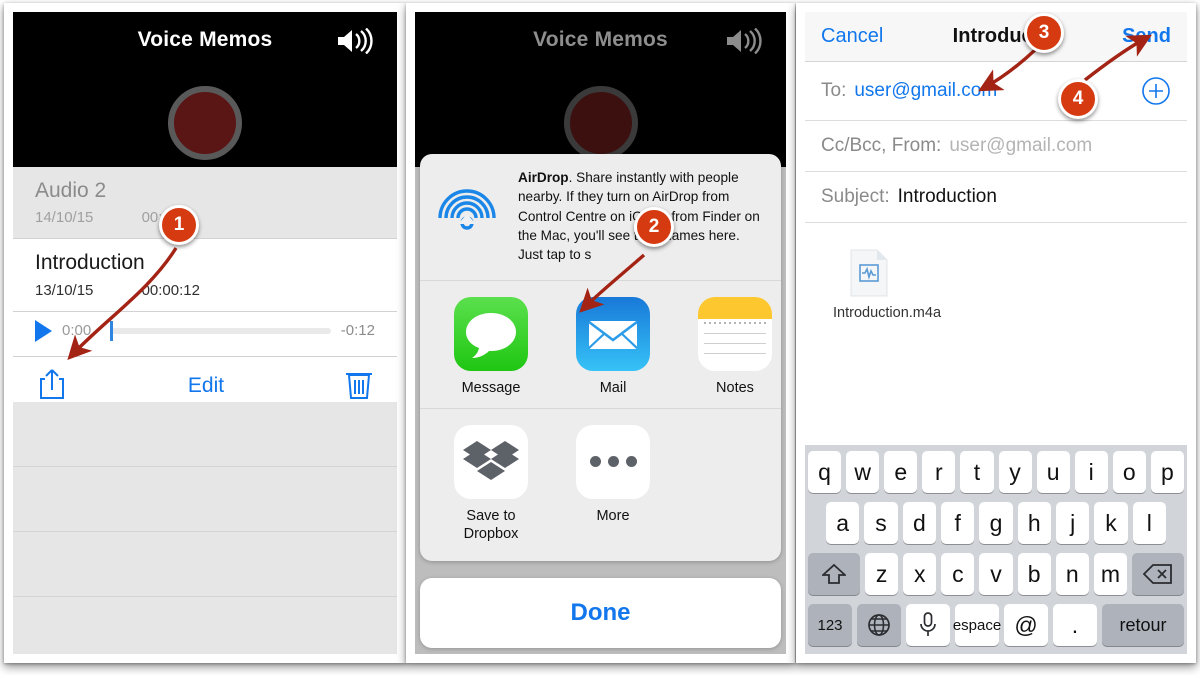 The image size is (1200, 675). What do you see at coordinates (1149, 523) in the screenshot?
I see `key-l: l` at bounding box center [1149, 523].